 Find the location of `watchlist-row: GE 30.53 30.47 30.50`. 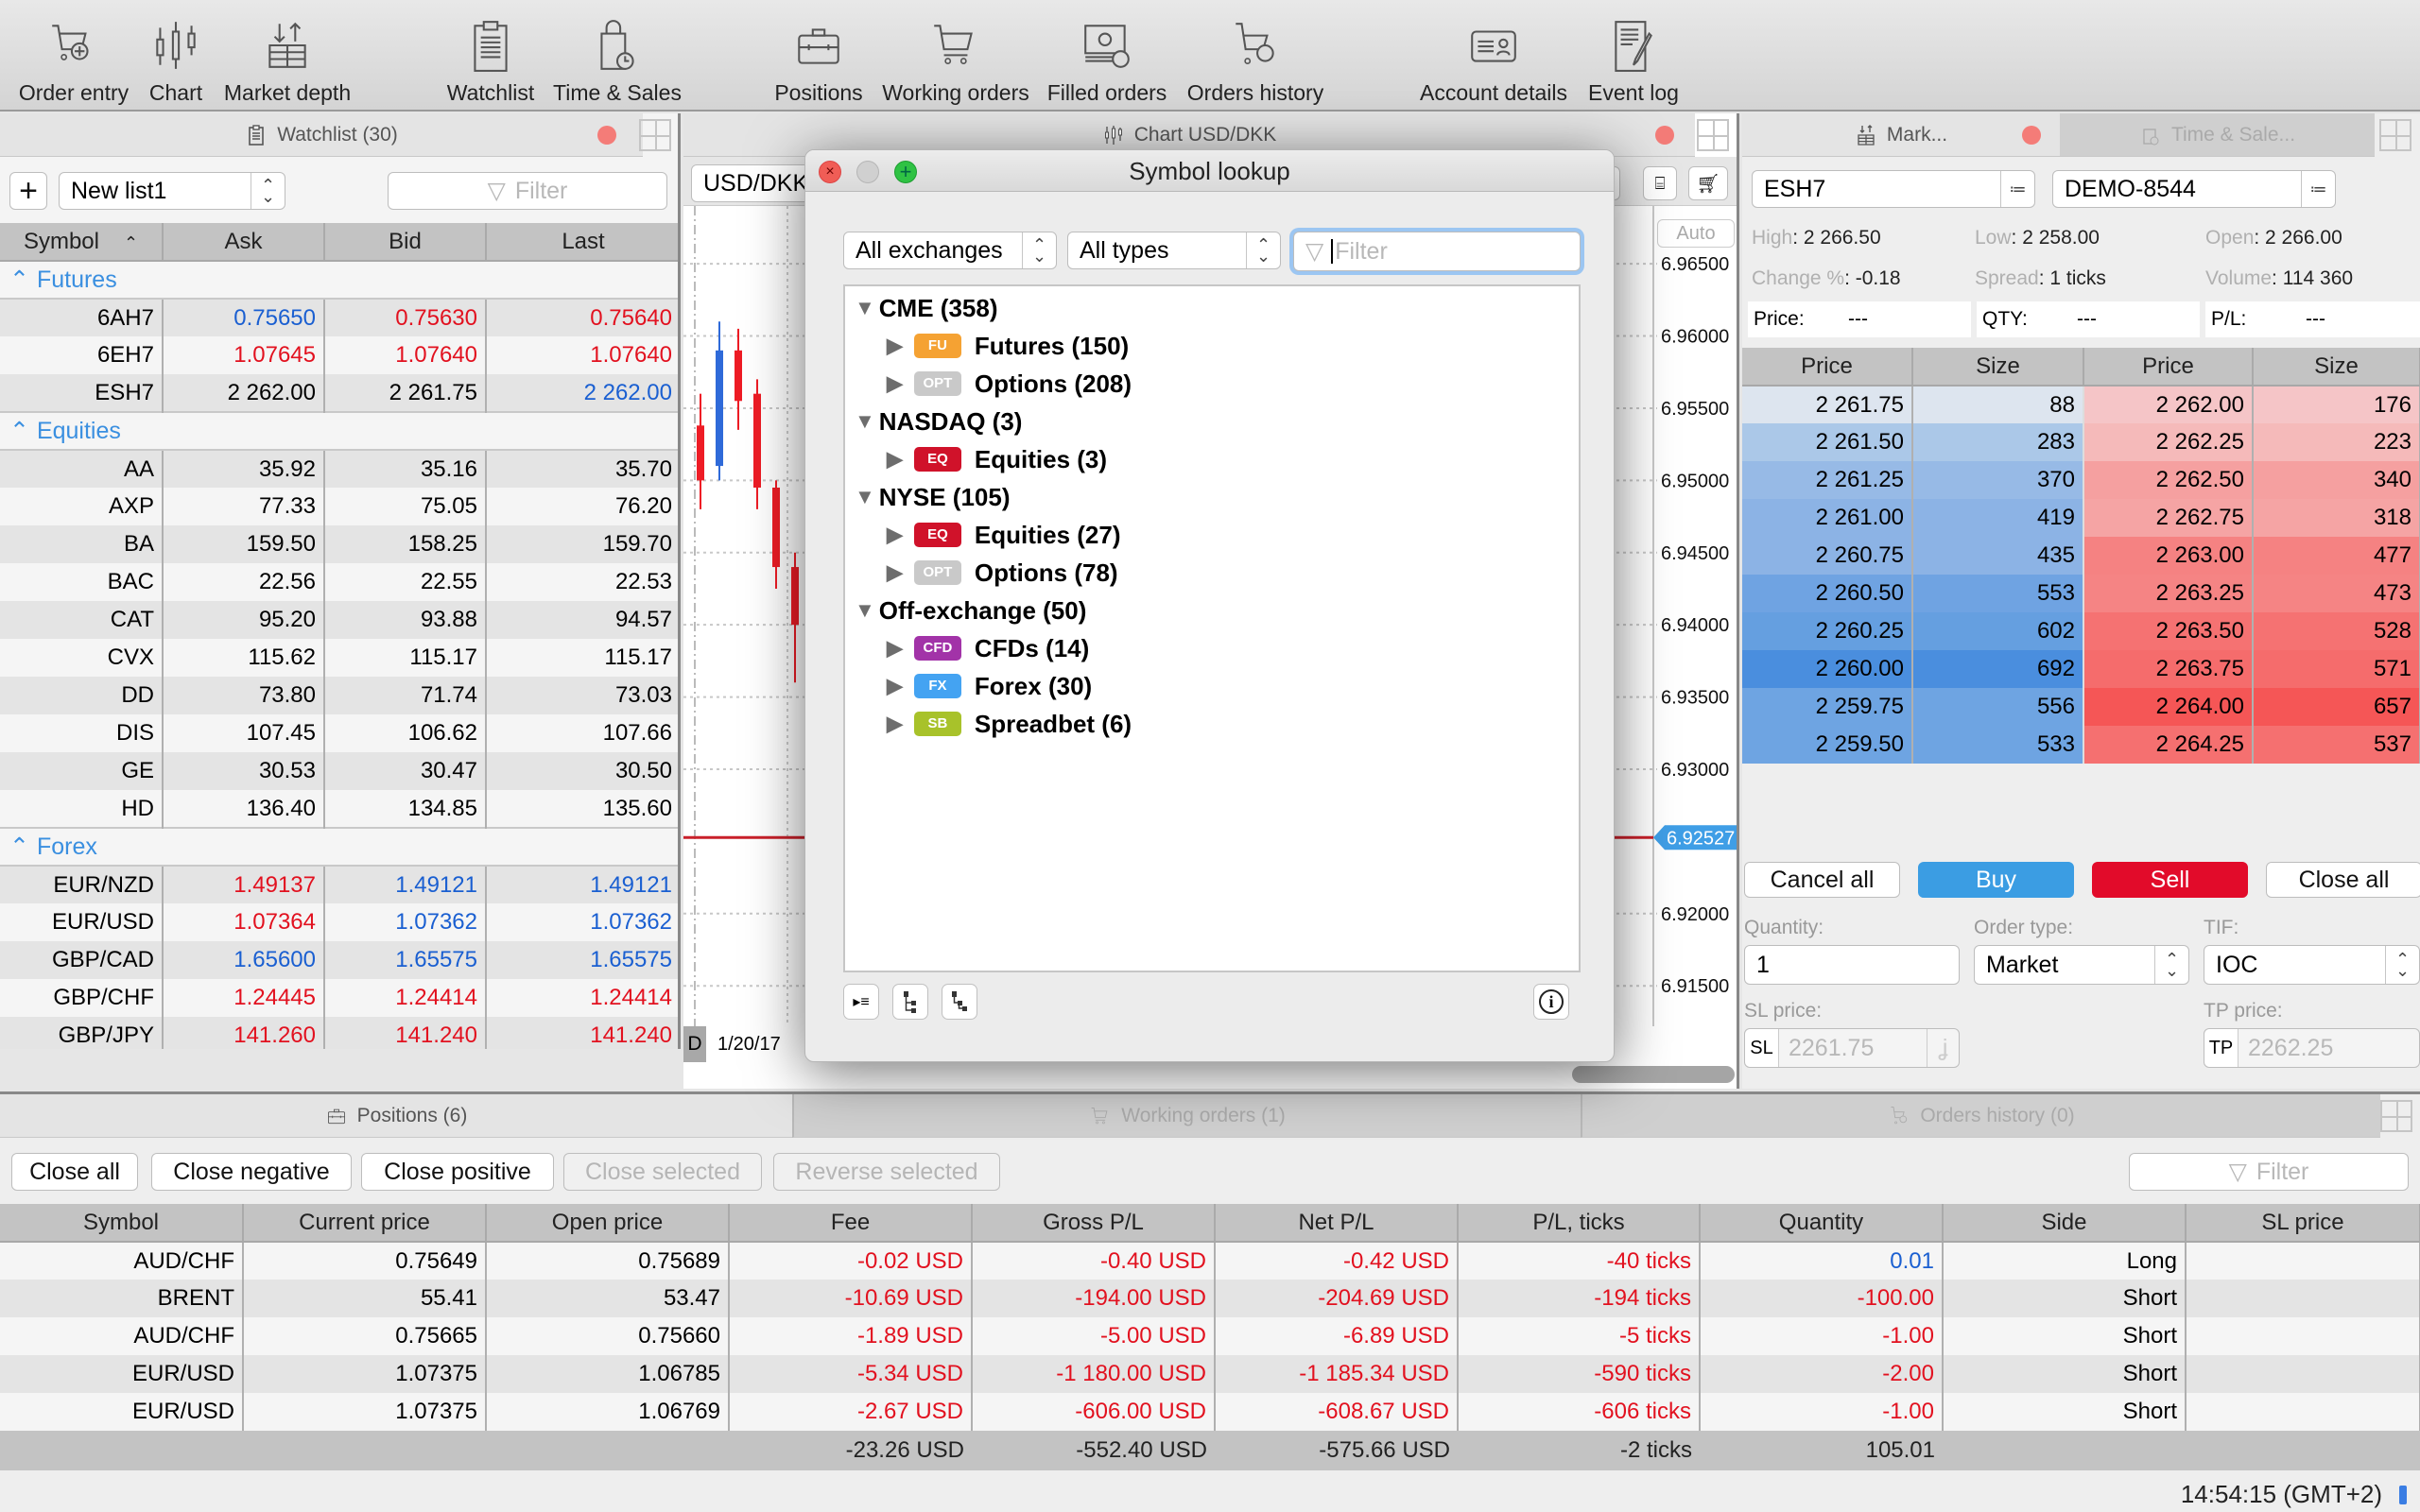

watchlist-row: GE 30.53 30.47 30.50 is located at coordinates (339, 771).